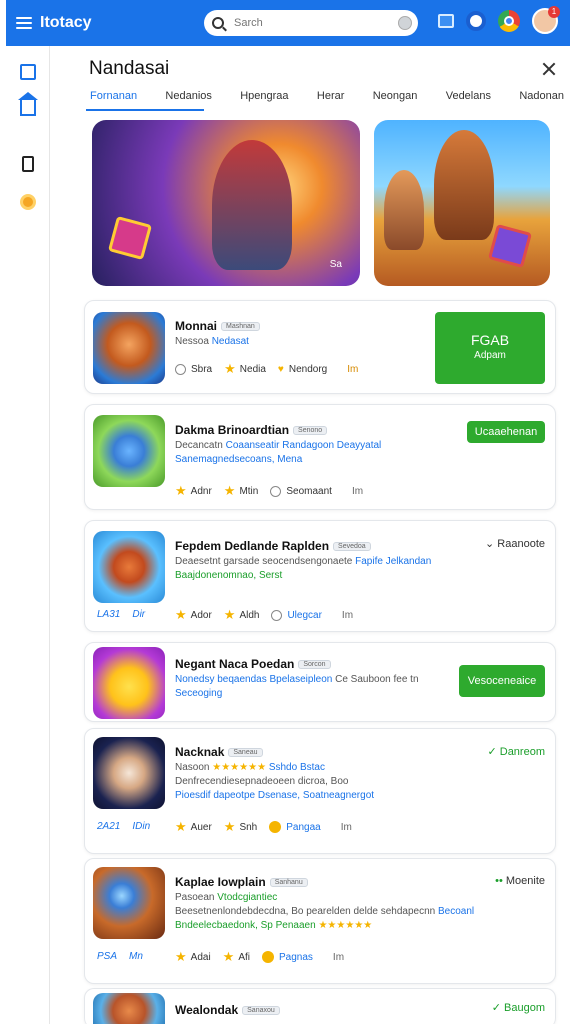 The image size is (576, 1024). Describe the element at coordinates (446, 21) in the screenshot. I see `messages-icon` at that location.